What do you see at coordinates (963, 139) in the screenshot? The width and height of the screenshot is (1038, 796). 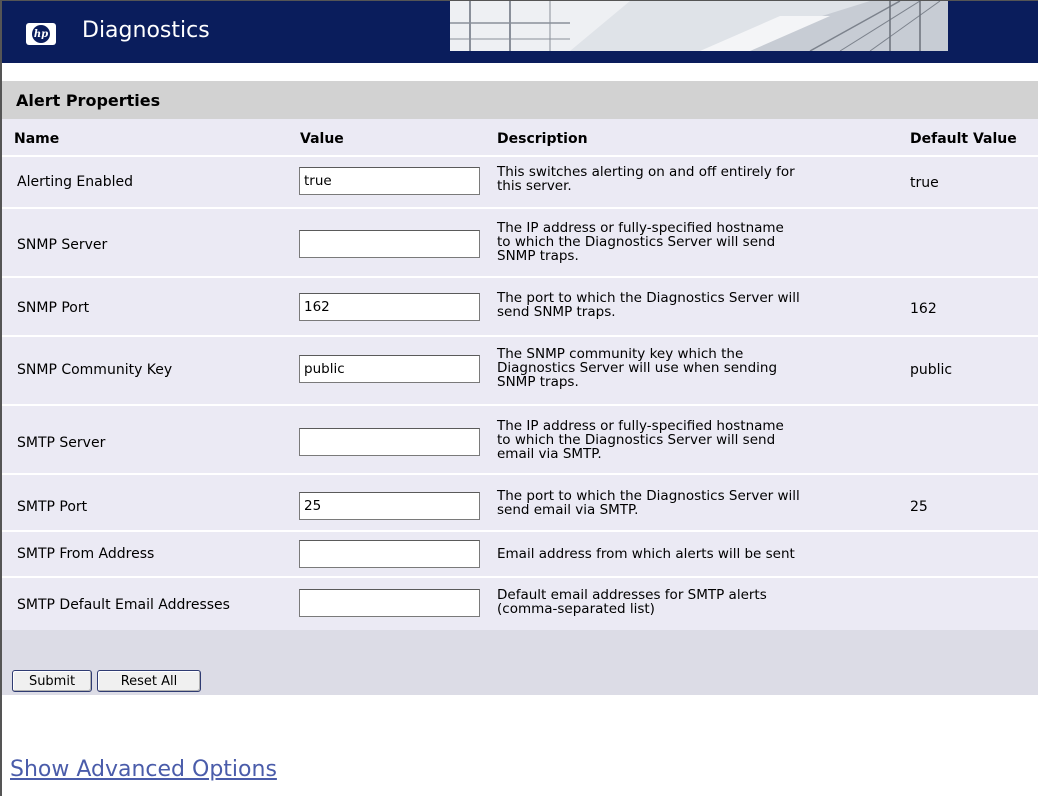 I see `column-header-default: Default Value` at bounding box center [963, 139].